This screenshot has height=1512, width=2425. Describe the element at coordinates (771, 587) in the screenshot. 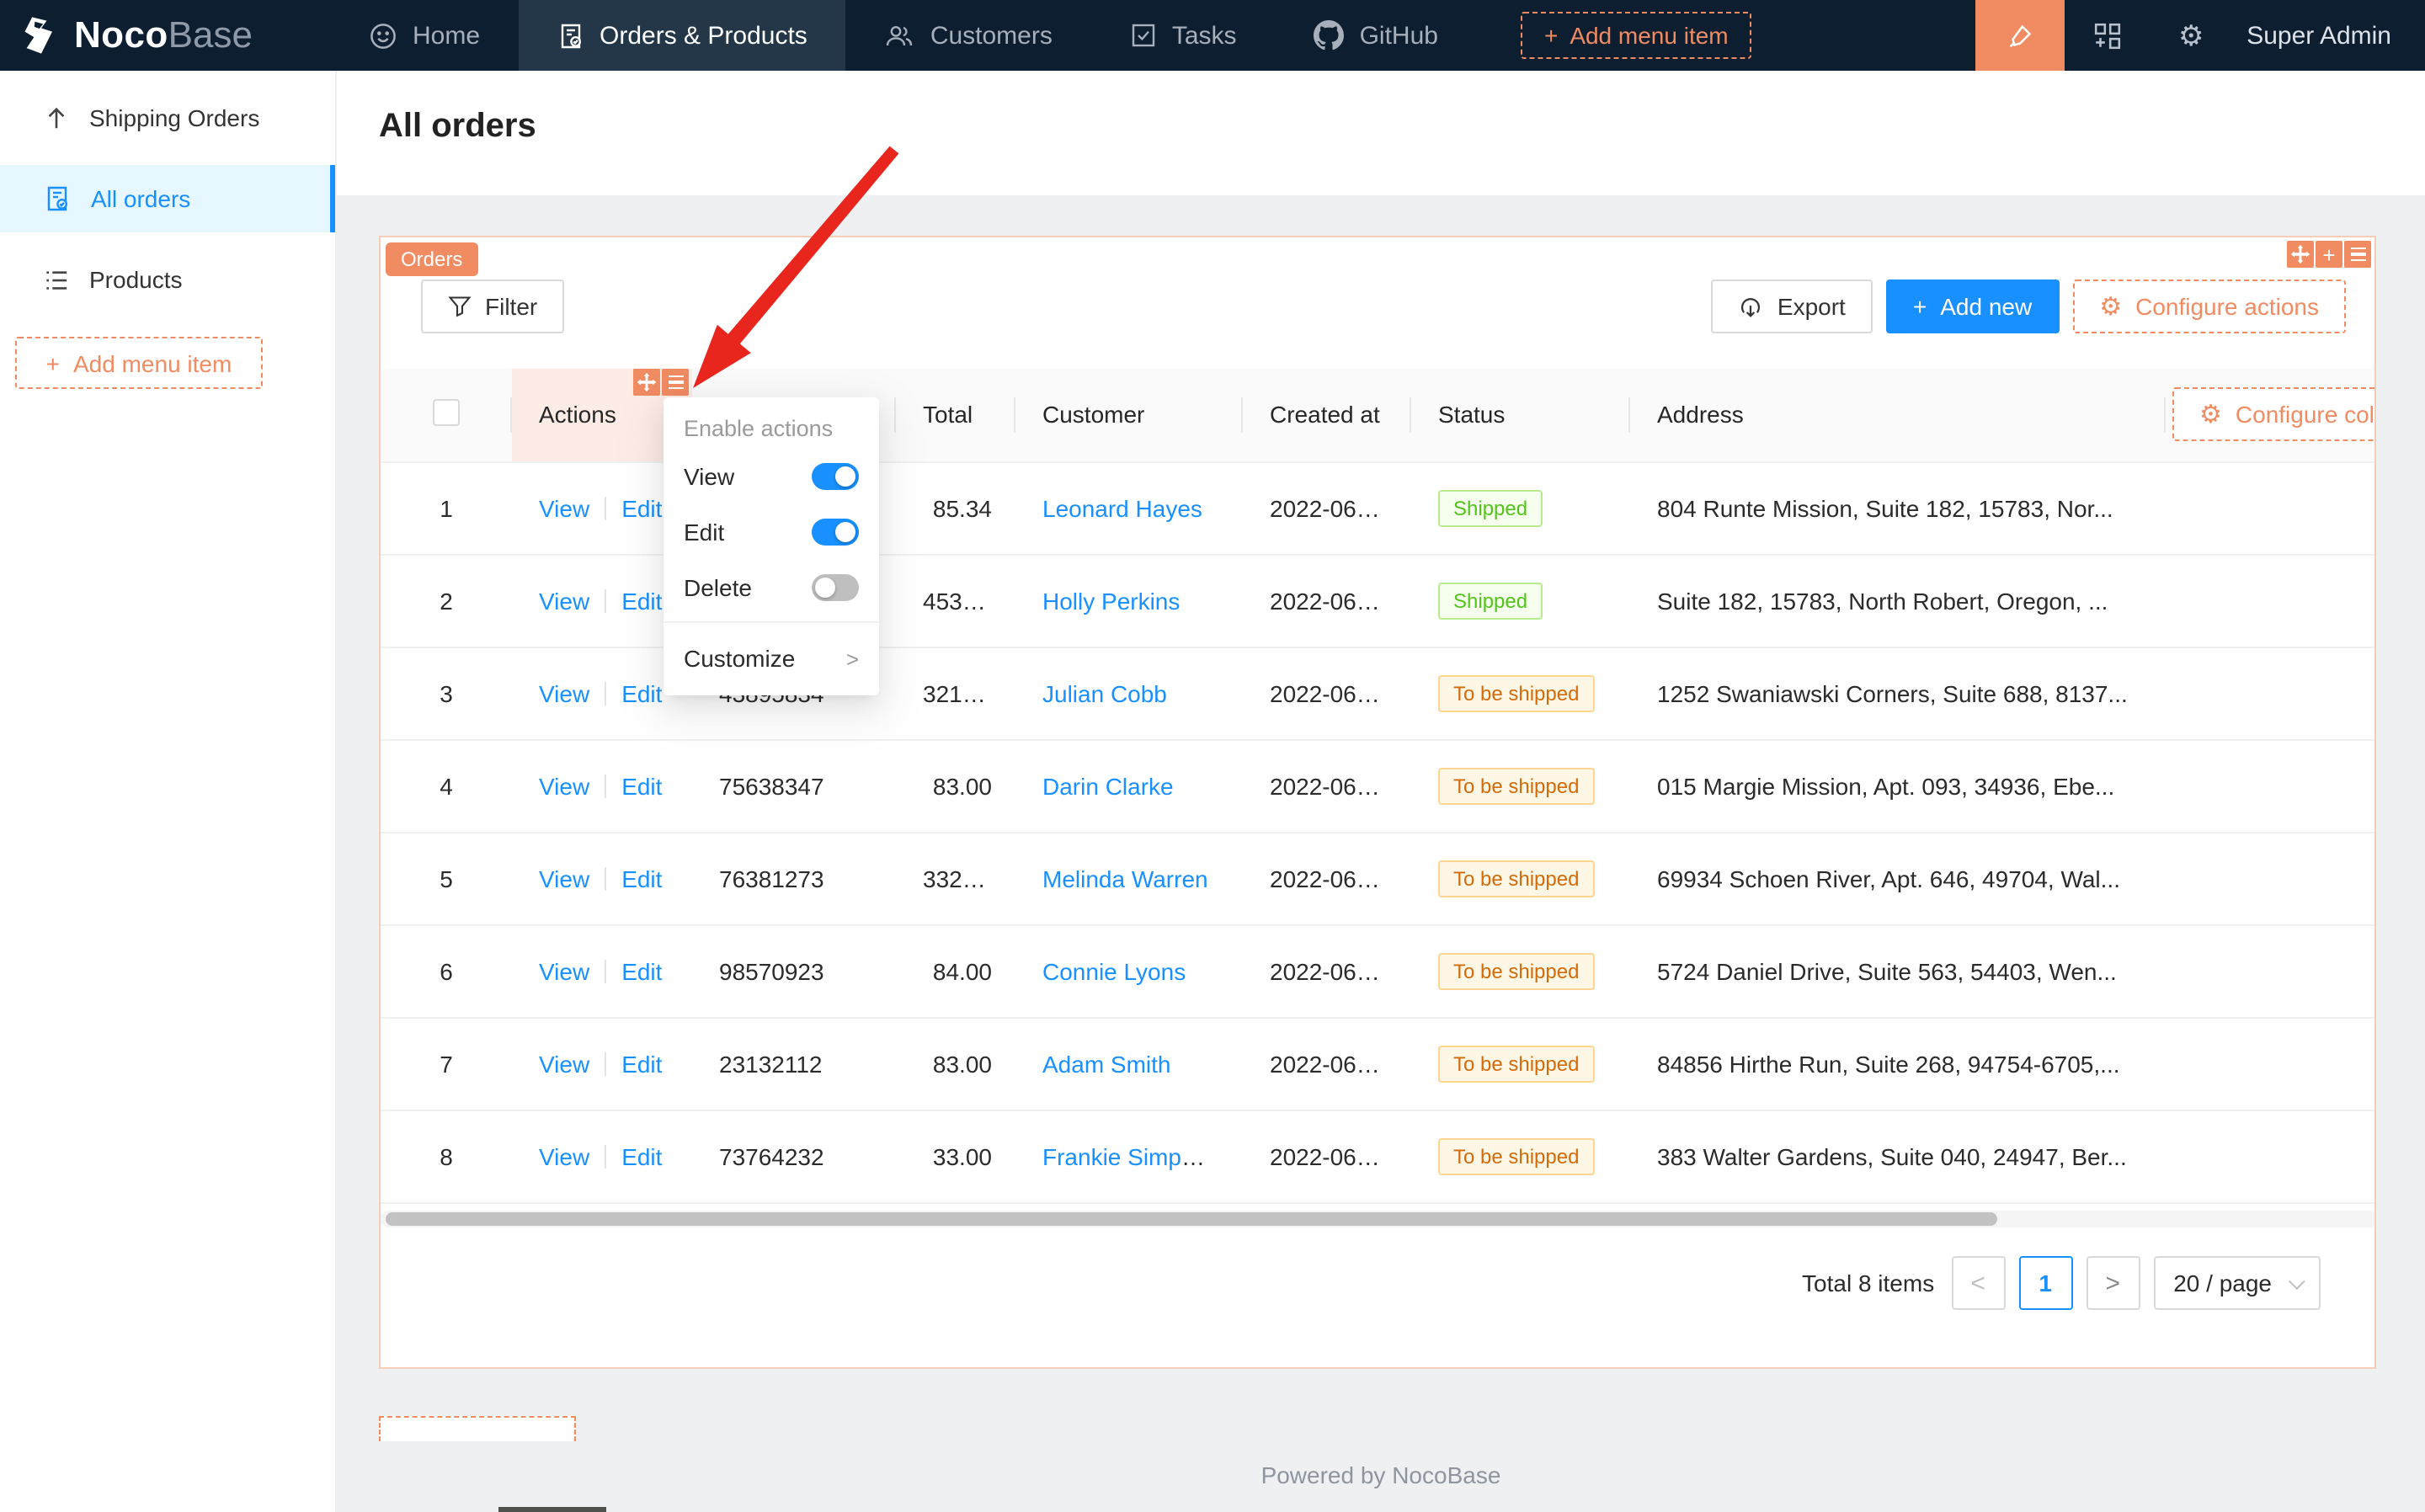

I see `menu-item-delete: Delete` at that location.